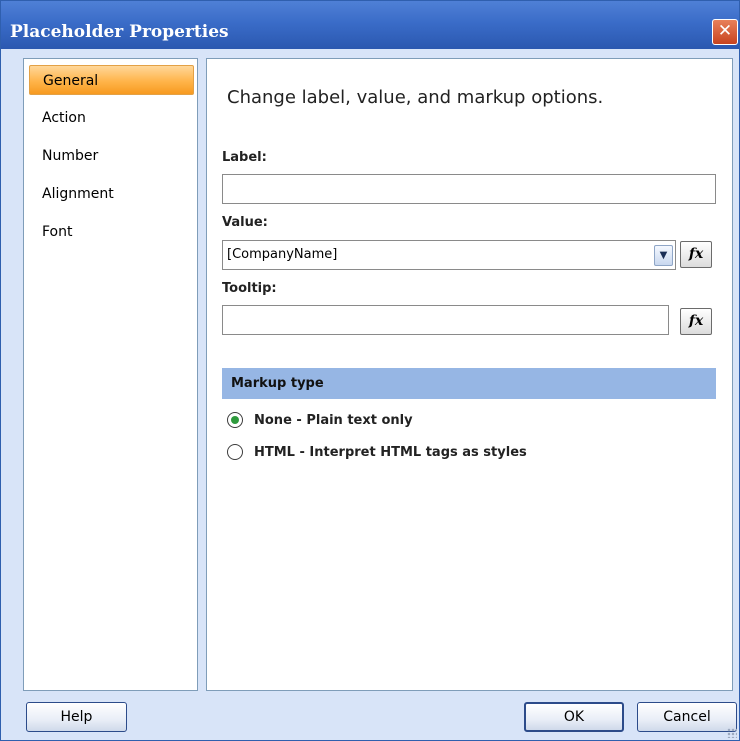 The width and height of the screenshot is (740, 741). I want to click on value-dropdown-button: ▼, so click(663, 255).